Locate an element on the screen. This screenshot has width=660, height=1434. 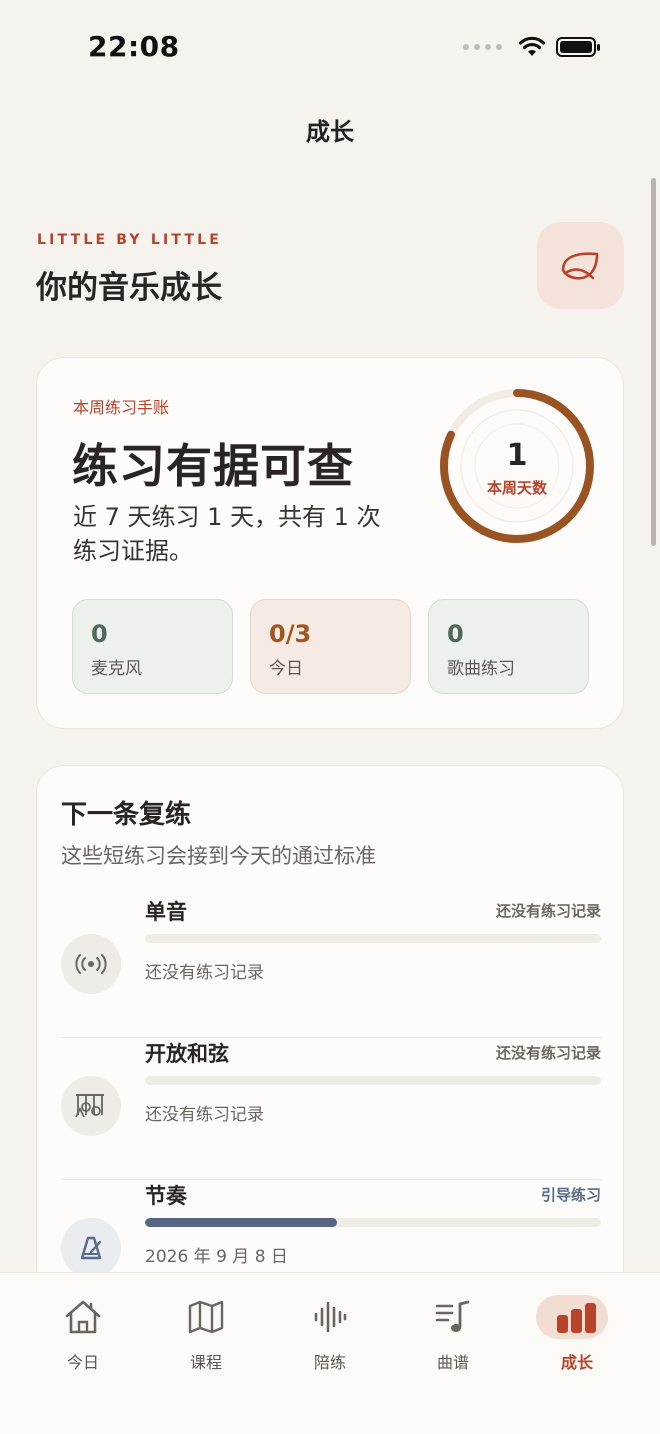
tab-bar: 今日 课程 陪练 曲谱 成长 is located at coordinates (330, 1353).